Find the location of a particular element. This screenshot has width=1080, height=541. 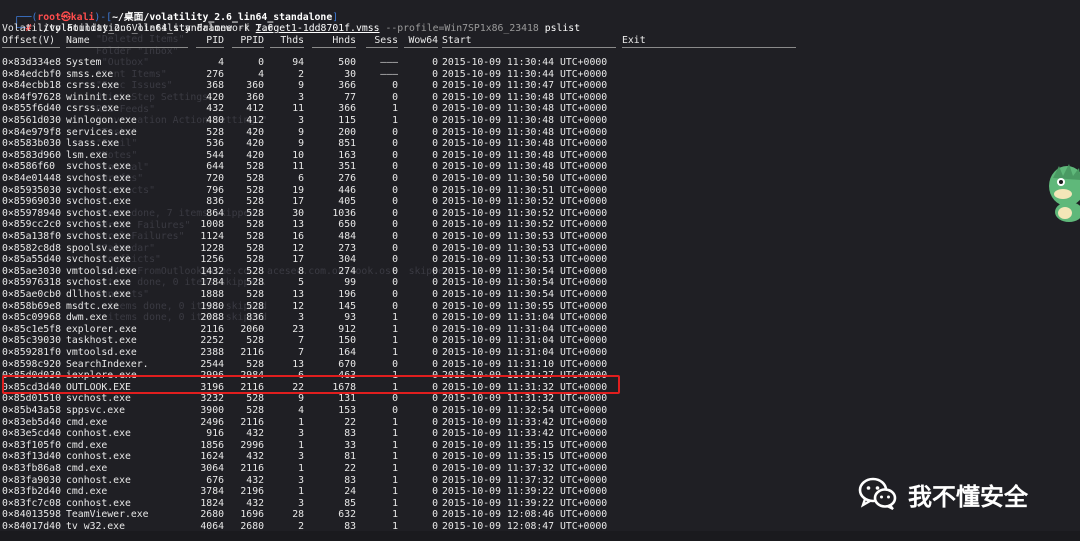

cell-hnds: 99 is located at coordinates (350, 283).